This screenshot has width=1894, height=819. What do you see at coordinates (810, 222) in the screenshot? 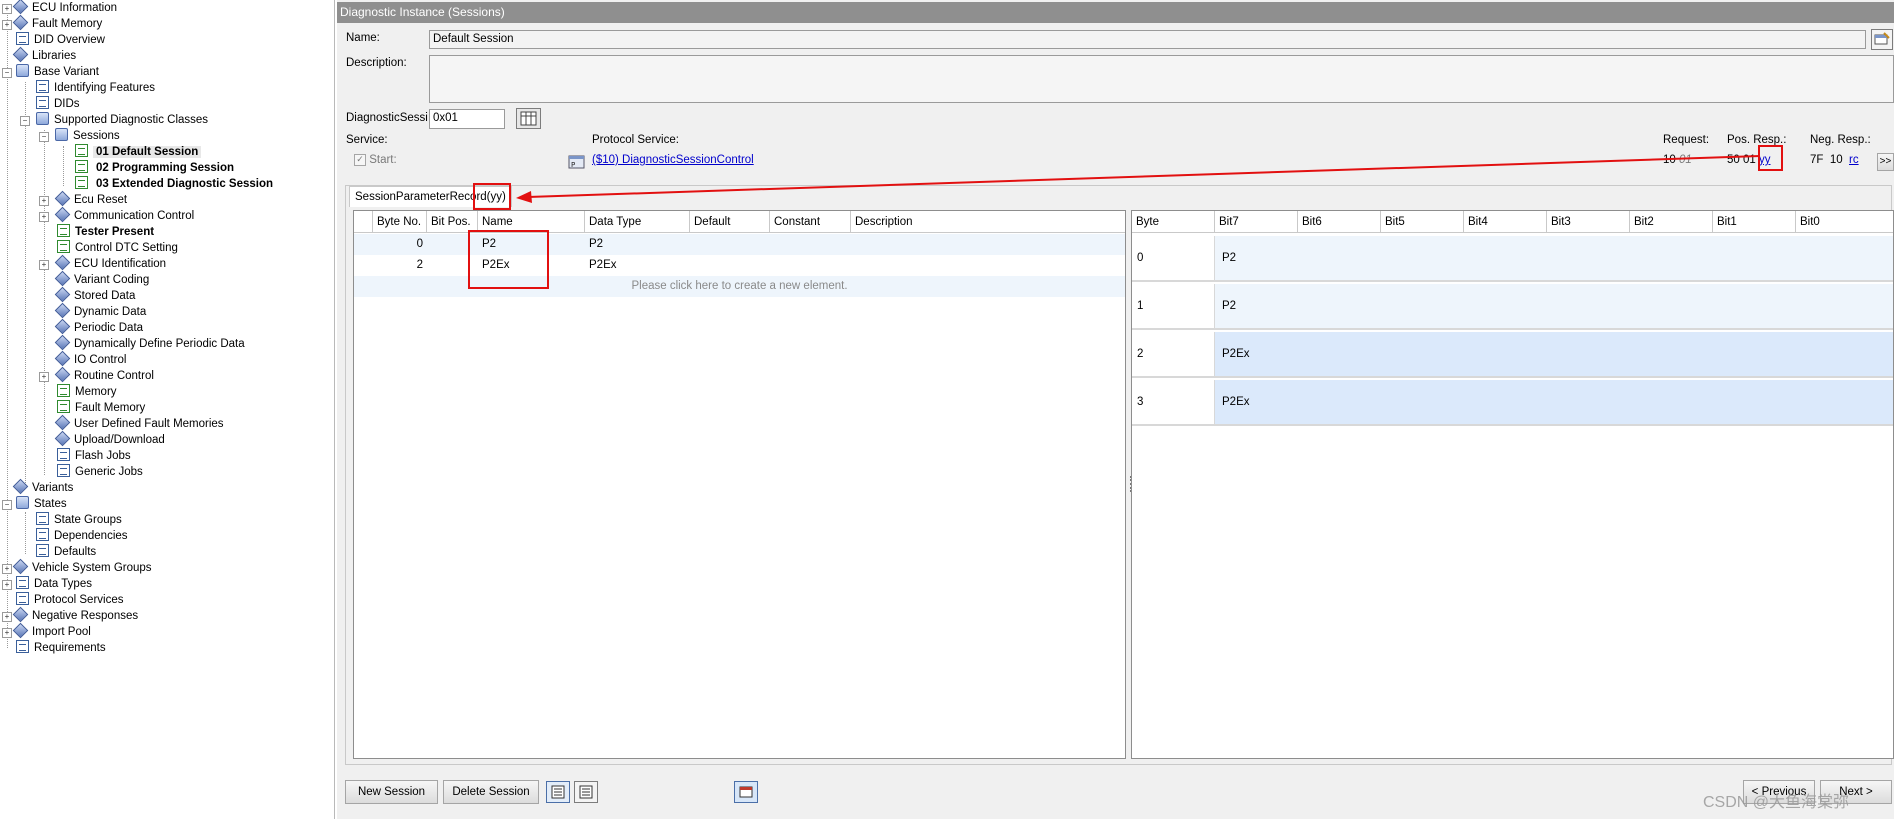
I see `column-header-constant: Constant` at bounding box center [810, 222].